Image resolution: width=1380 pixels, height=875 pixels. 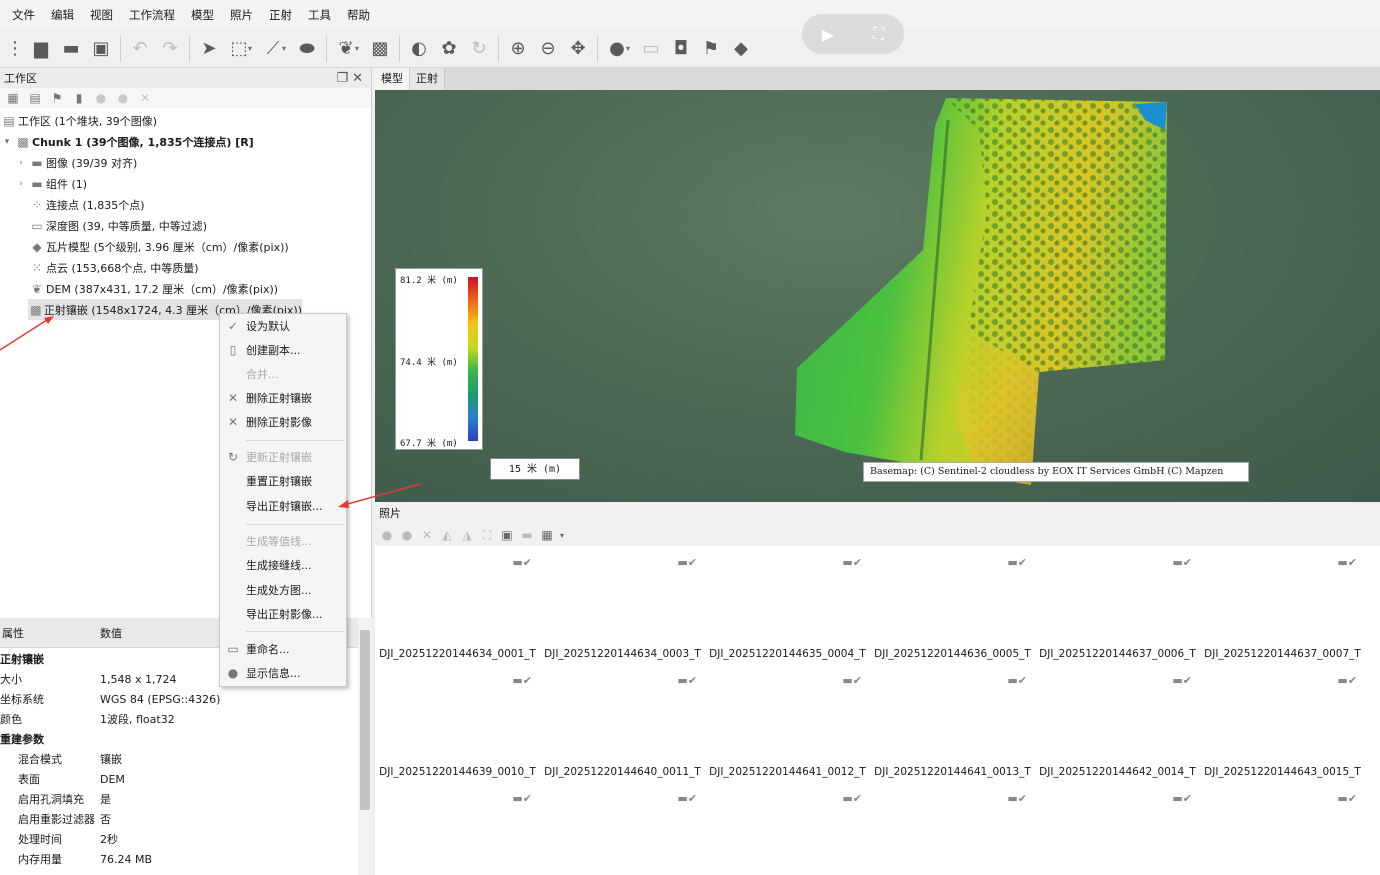 I want to click on shape-icon: ◆, so click(x=741, y=49).